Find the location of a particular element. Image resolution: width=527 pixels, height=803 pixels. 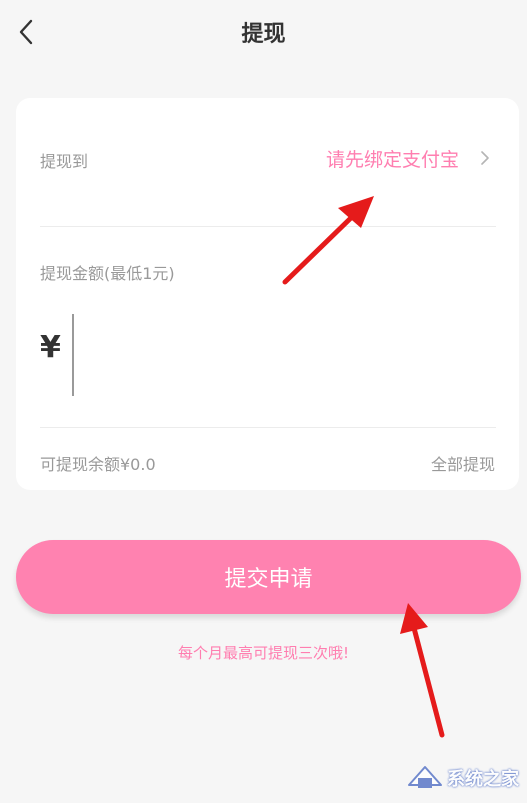

amount-input is located at coordinates (281, 354).